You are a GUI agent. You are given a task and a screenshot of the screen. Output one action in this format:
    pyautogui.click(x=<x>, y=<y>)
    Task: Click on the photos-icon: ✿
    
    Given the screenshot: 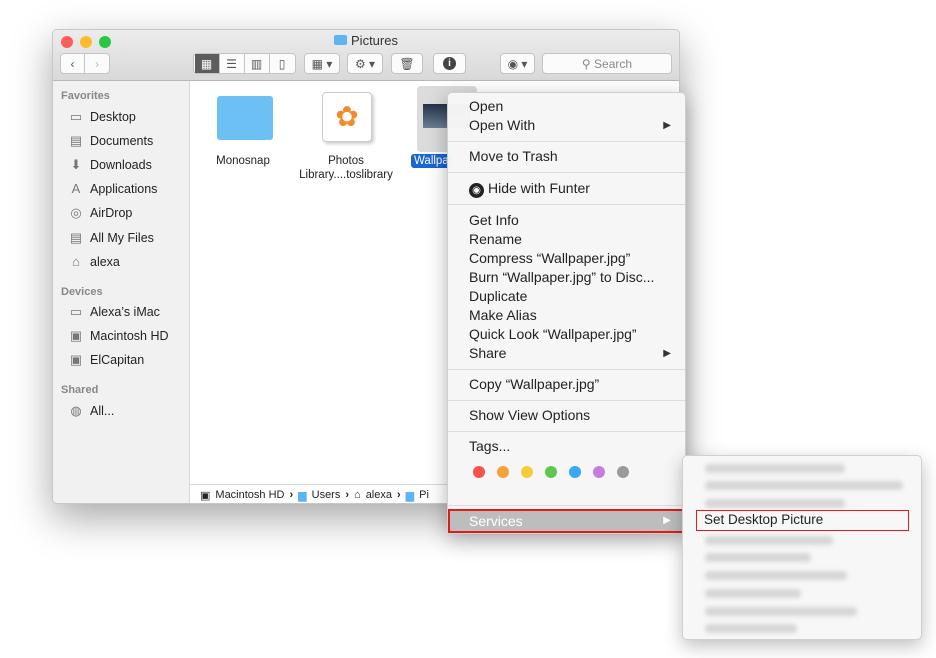 What is the action you would take?
    pyautogui.click(x=347, y=117)
    